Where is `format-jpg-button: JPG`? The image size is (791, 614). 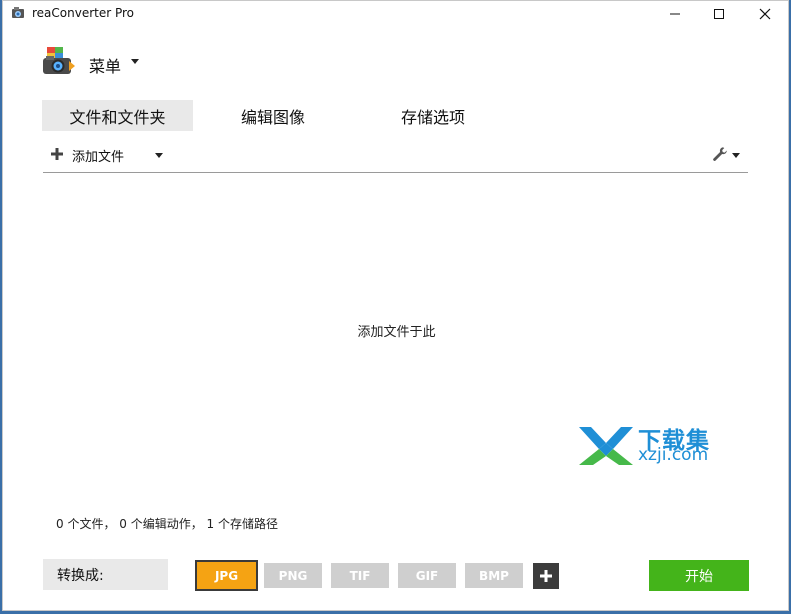 format-jpg-button: JPG is located at coordinates (226, 575).